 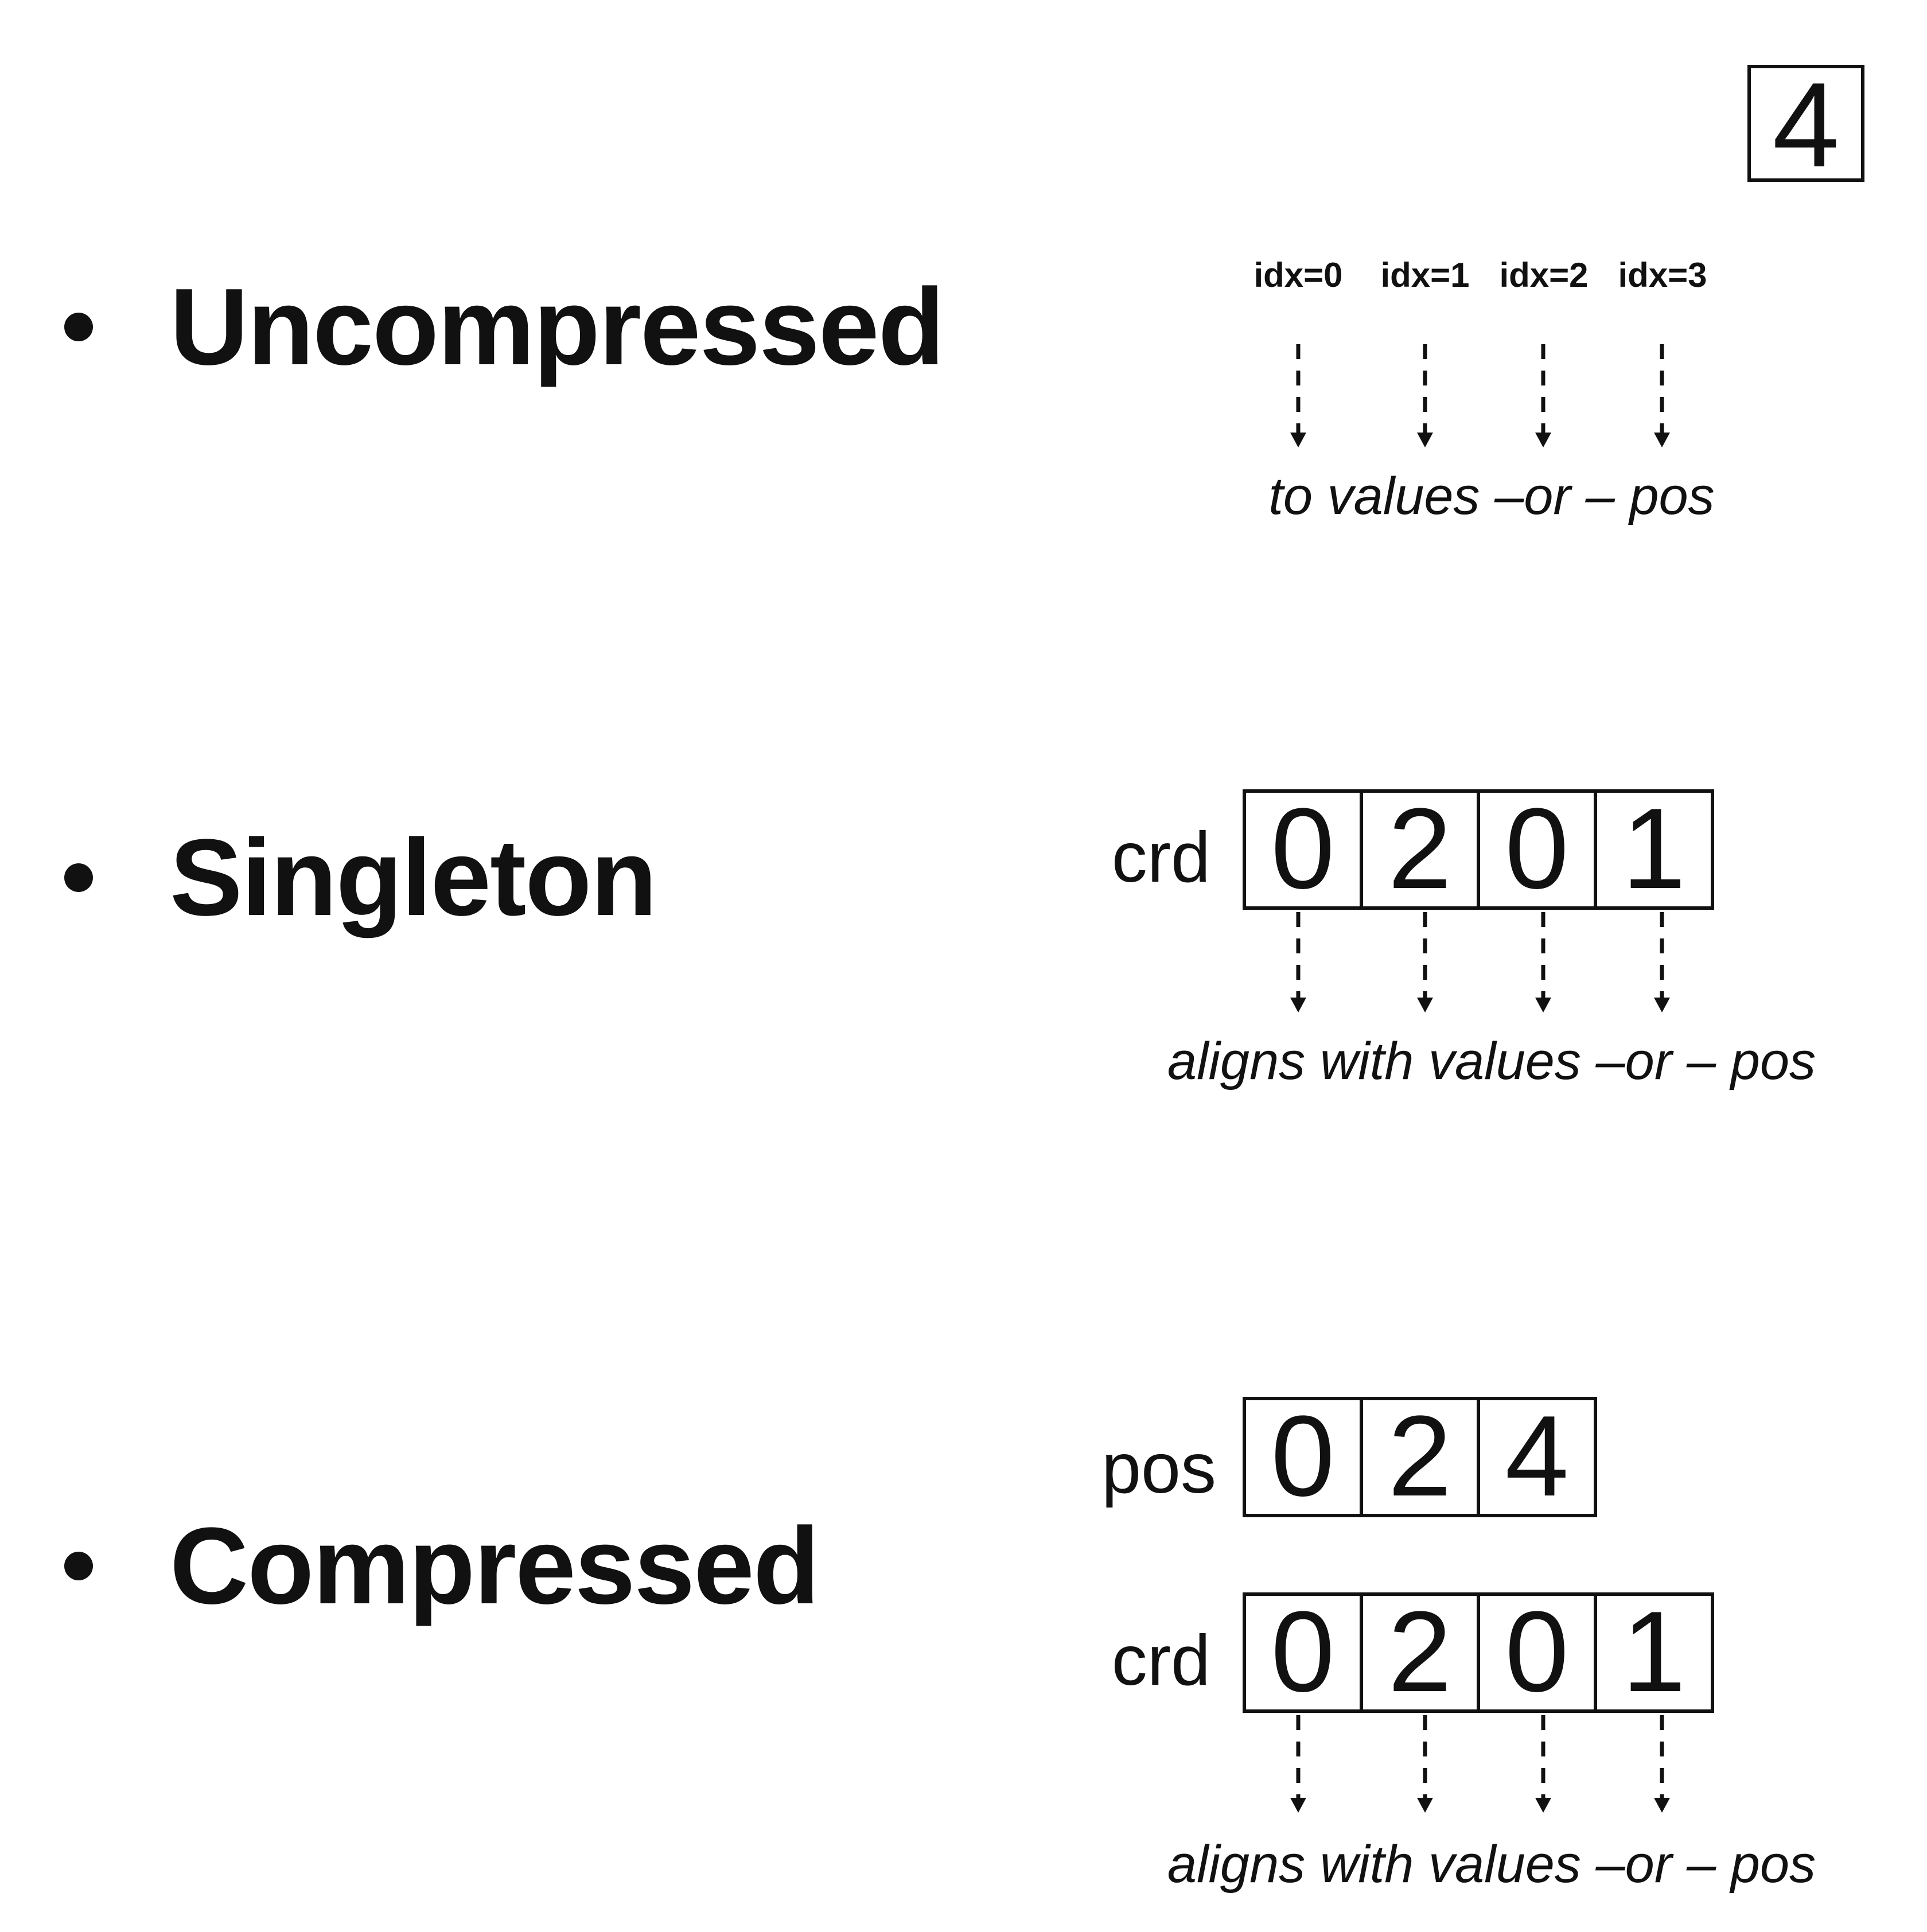 I want to click on dashed-arrows, so click(x=1480, y=1079).